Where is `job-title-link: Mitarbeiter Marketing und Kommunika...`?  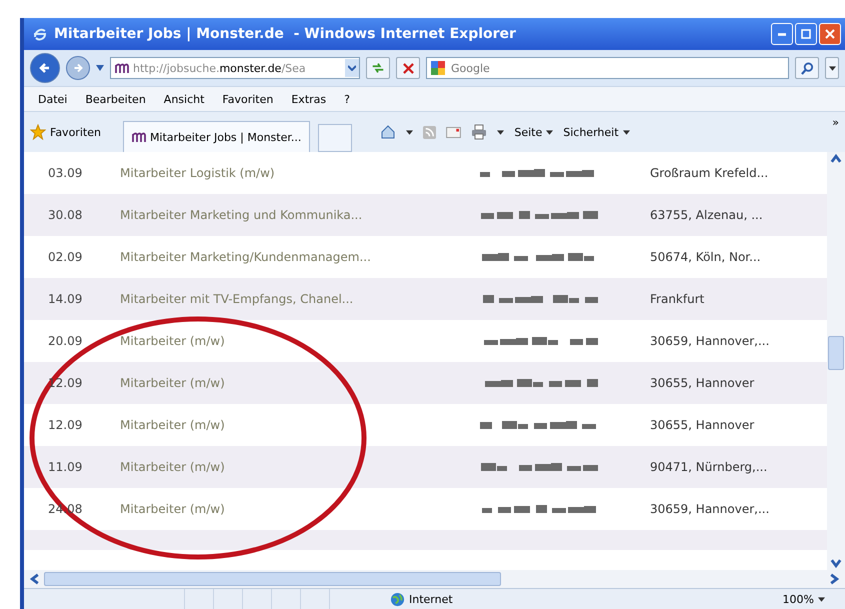 job-title-link: Mitarbeiter Marketing und Kommunika... is located at coordinates (300, 215).